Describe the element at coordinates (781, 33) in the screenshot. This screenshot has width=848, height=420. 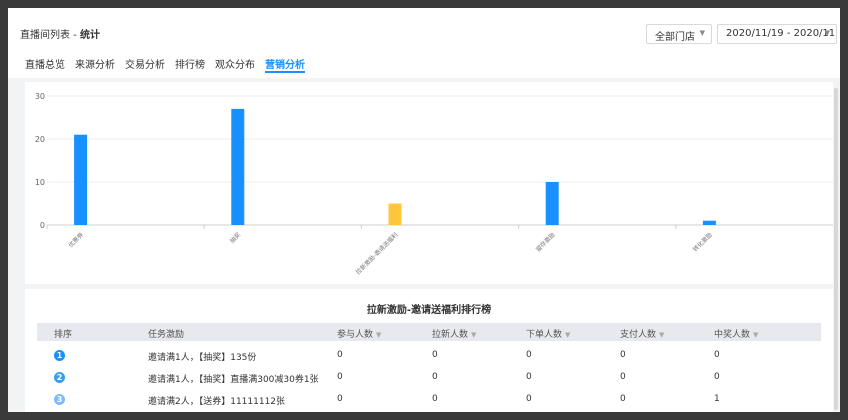
I see `date-range-value: 2020/11/19 - 2020/11` at that location.